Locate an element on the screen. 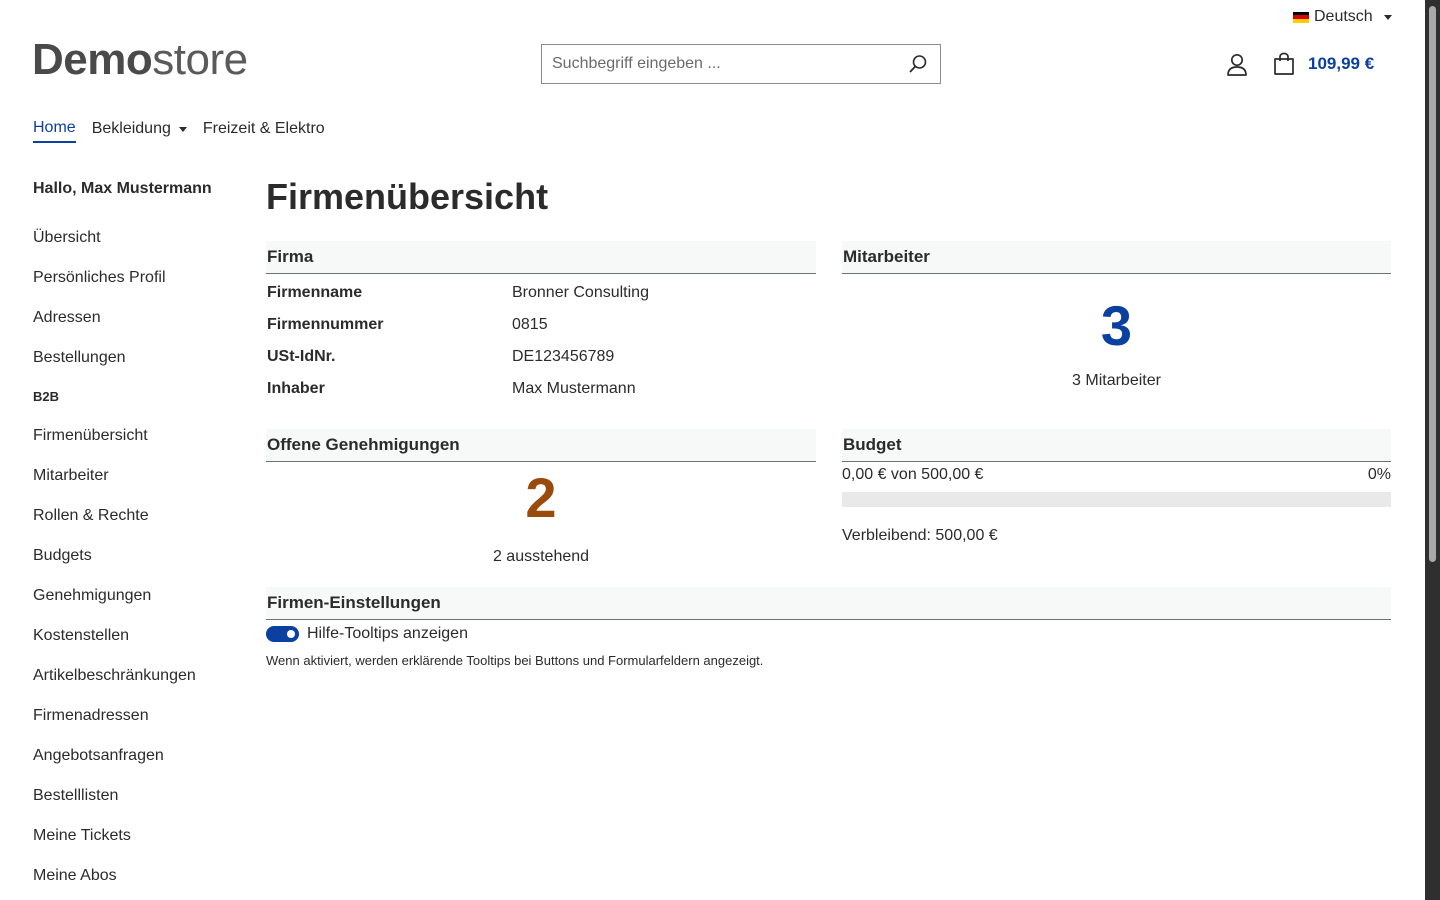 Image resolution: width=1440 pixels, height=900 pixels. tooltip-toggle is located at coordinates (282, 634).